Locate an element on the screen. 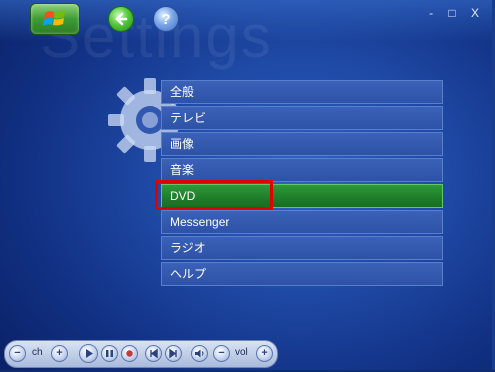 This screenshot has width=495, height=372. menu-item-label: ラジオ is located at coordinates (188, 248).